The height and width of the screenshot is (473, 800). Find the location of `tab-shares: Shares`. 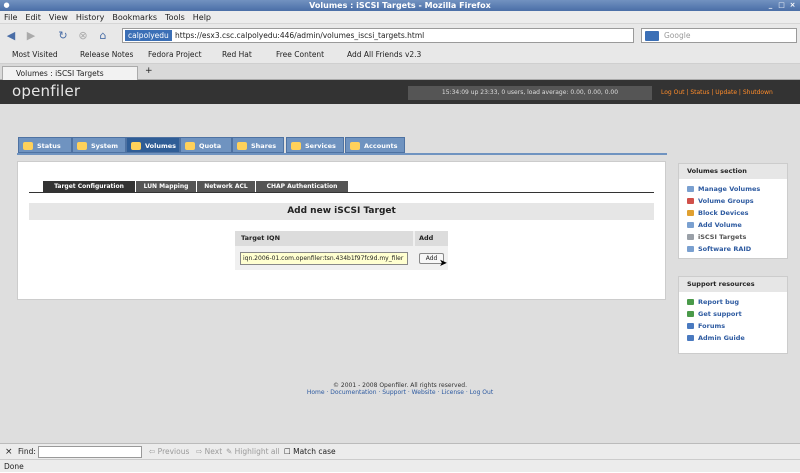

tab-shares: Shares is located at coordinates (258, 145).